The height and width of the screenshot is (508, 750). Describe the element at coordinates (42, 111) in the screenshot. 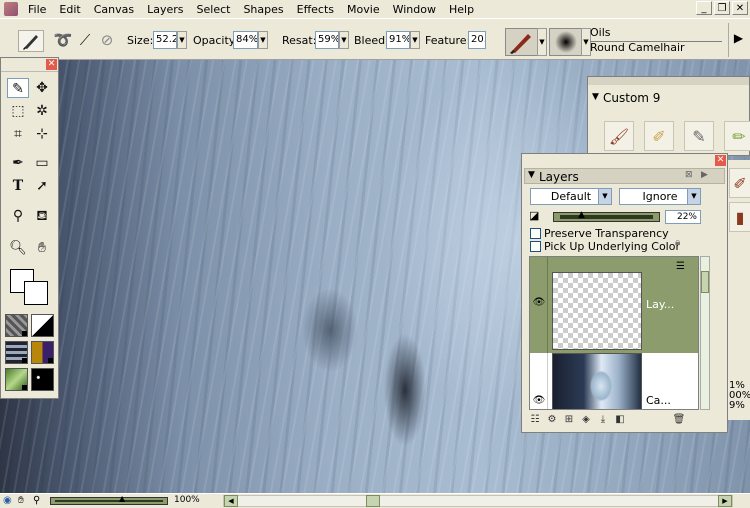

I see `magic-wand-icon: ✲` at that location.